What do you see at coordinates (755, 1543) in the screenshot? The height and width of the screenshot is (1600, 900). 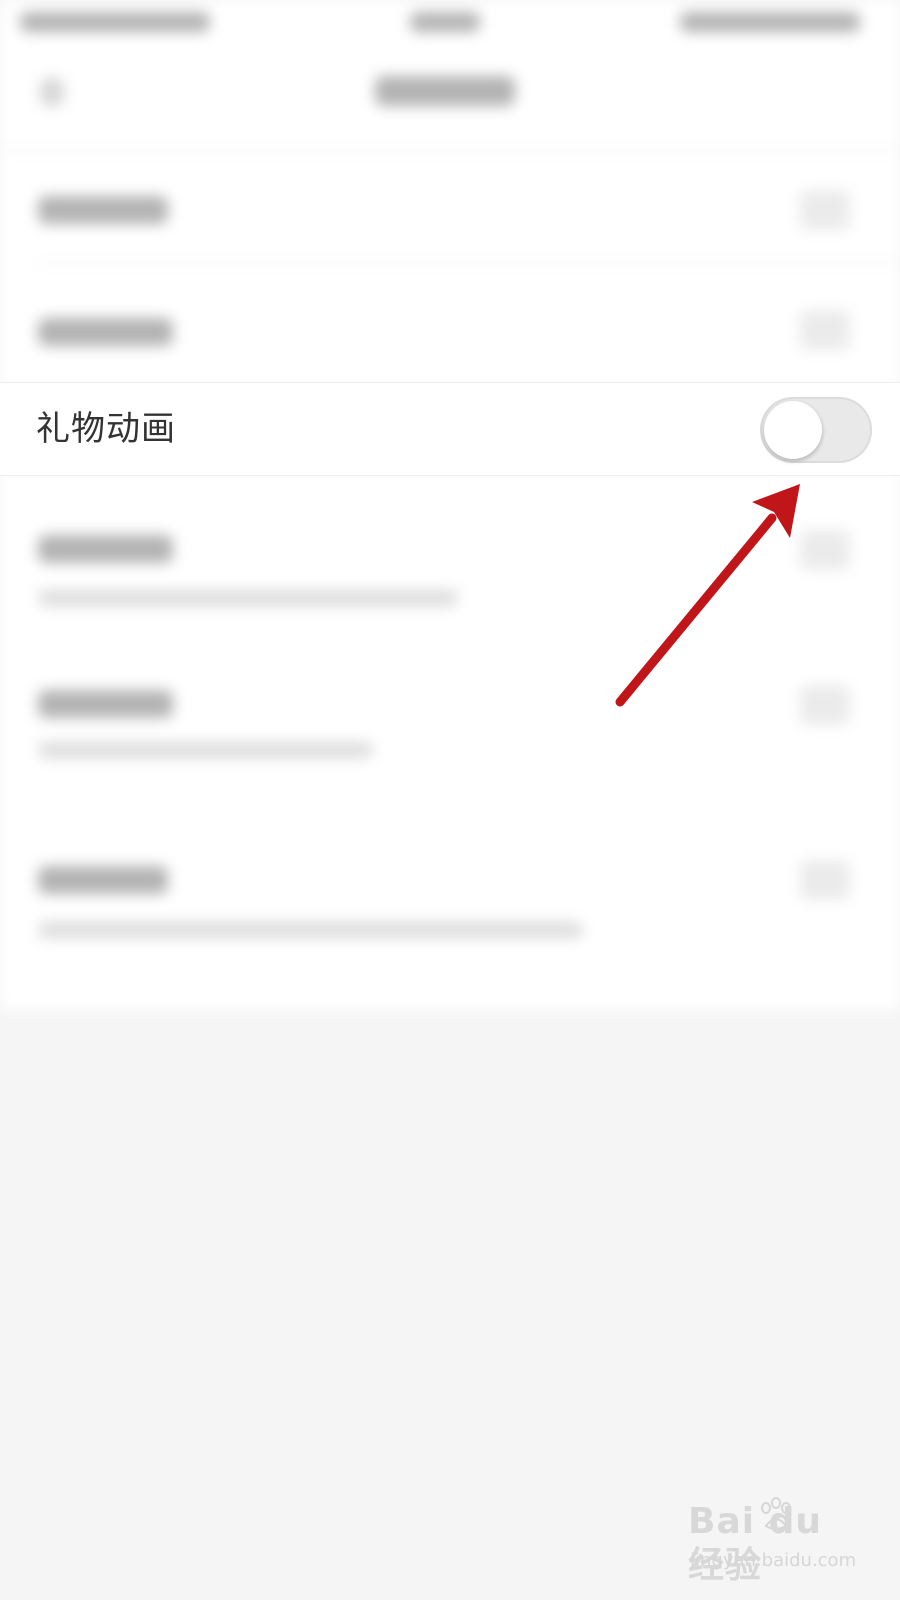 I see `watermark-logo-text: Bai du 经验` at bounding box center [755, 1543].